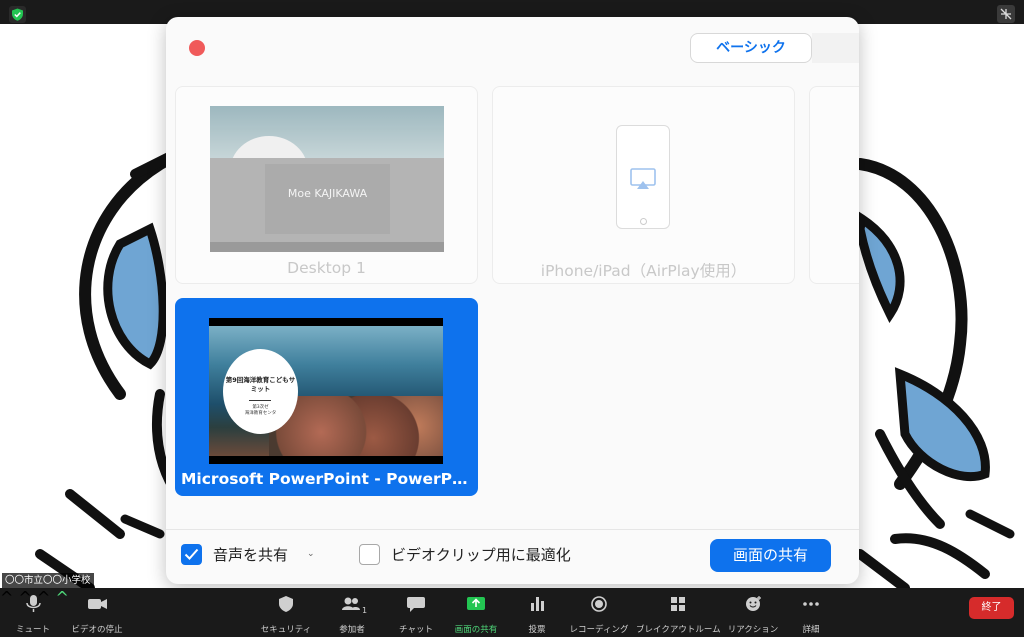 Image resolution: width=1024 pixels, height=637 pixels. I want to click on slide-subtitle: 第3次ゼ 海洋教育センタ, so click(260, 410).